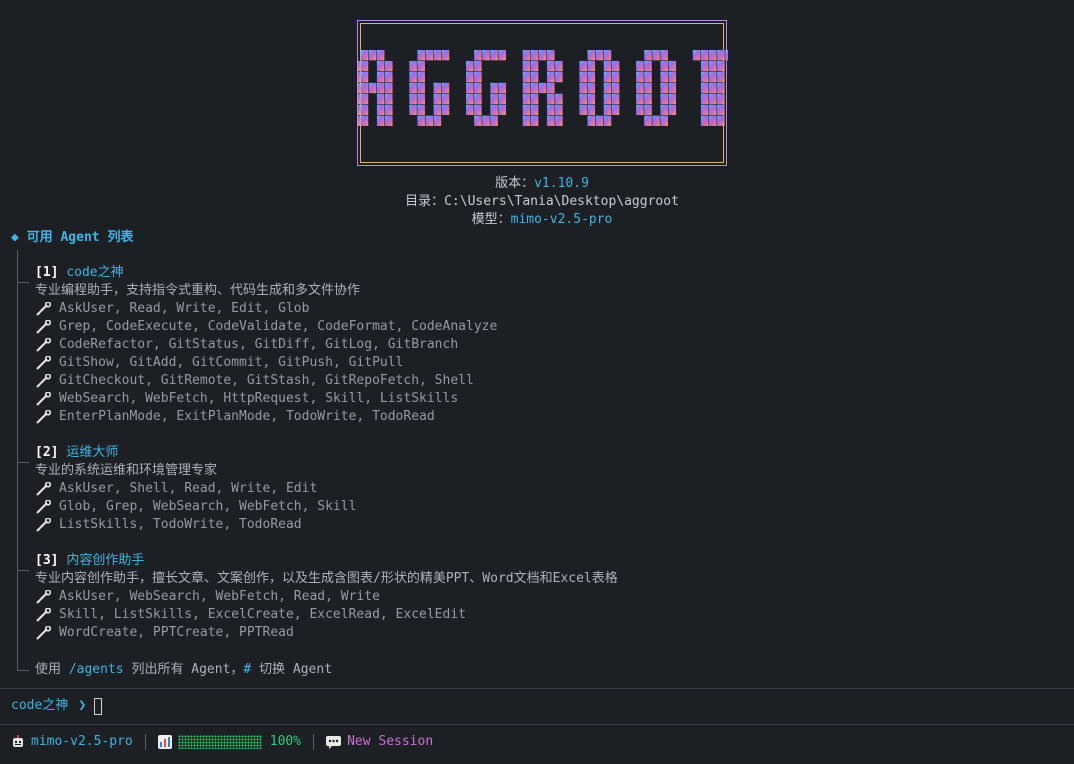 This screenshot has width=1074, height=764. What do you see at coordinates (285, 741) in the screenshot?
I see `context-percent: 100%` at bounding box center [285, 741].